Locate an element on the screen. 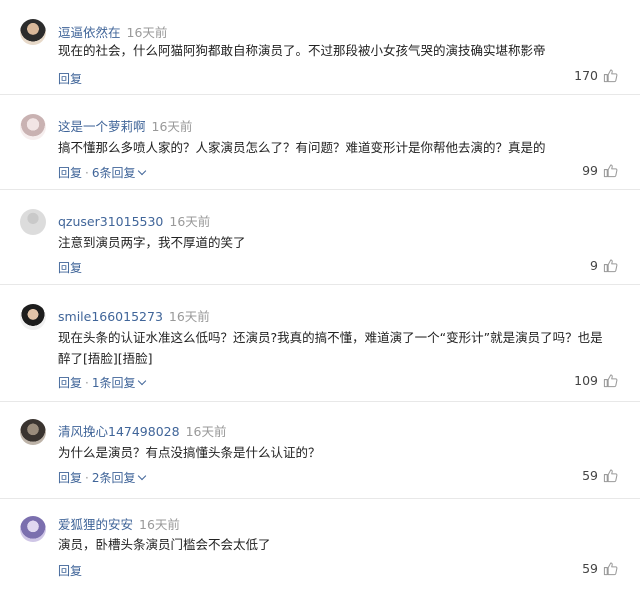 This screenshot has width=640, height=595. username: 这是一个萝莉啊 is located at coordinates (102, 126).